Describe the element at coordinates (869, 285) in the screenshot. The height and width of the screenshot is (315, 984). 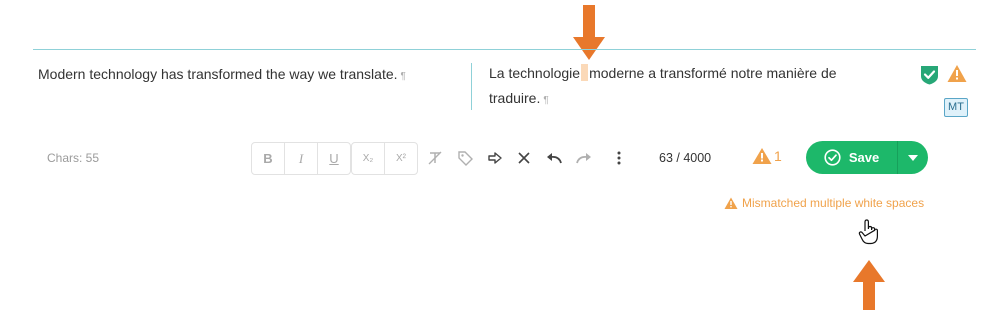
I see `annotation-arrow-up` at that location.